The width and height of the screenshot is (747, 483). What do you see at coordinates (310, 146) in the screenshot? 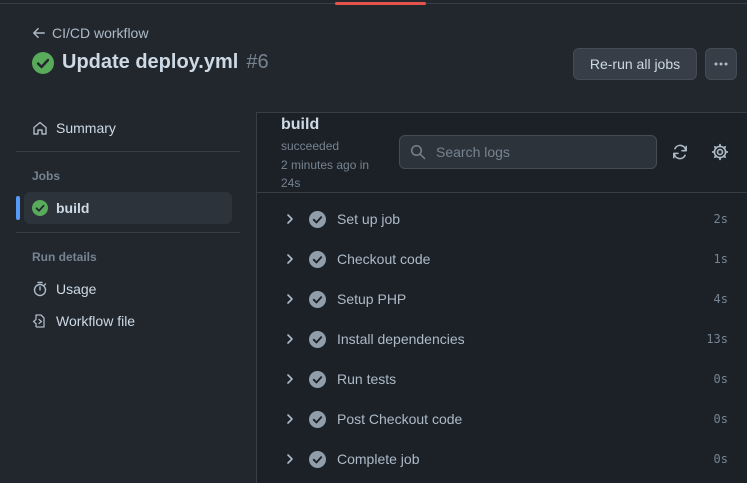
I see `job-status: succeeded` at bounding box center [310, 146].